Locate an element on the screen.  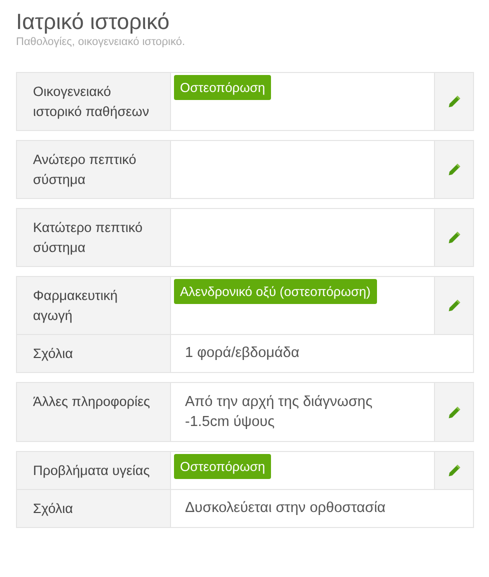
field-label: Οικογενειακό ιστορικό παθήσεων is located at coordinates (93, 101).